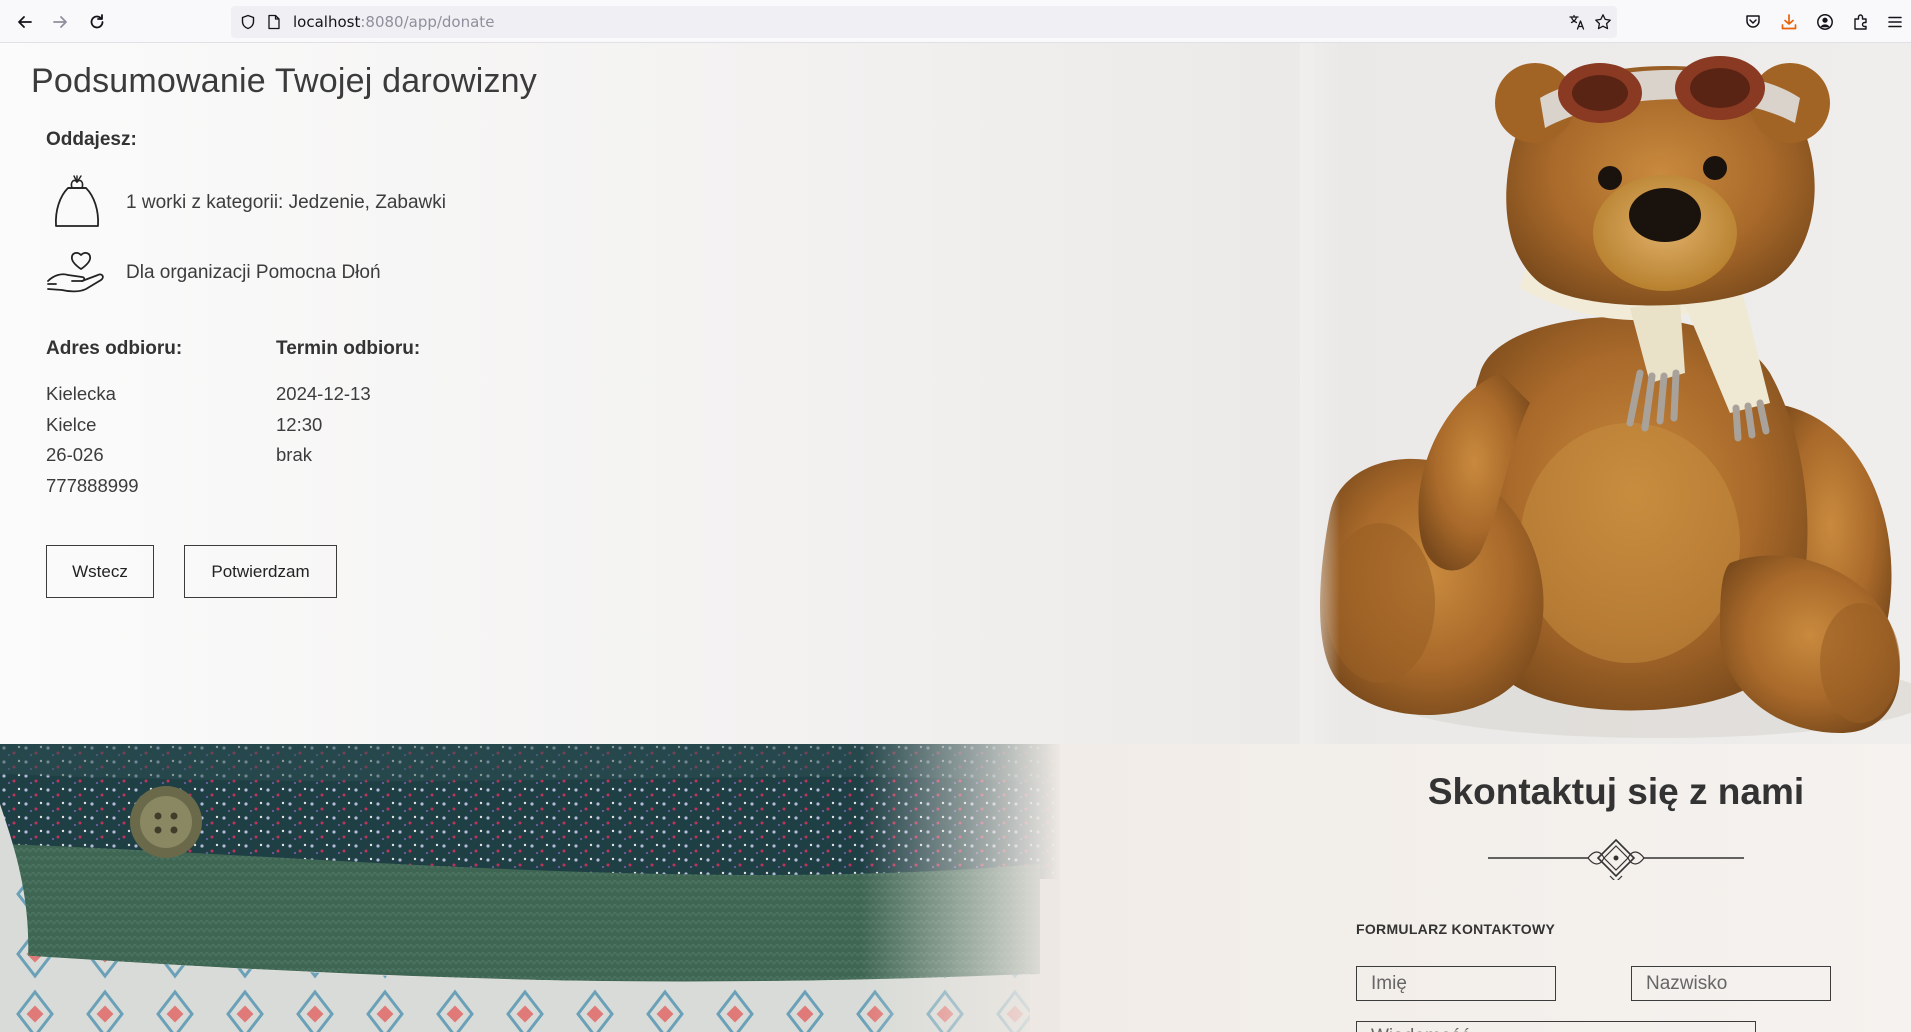 The height and width of the screenshot is (1032, 1911). What do you see at coordinates (1616, 859) in the screenshot?
I see `ornament-divider-icon` at bounding box center [1616, 859].